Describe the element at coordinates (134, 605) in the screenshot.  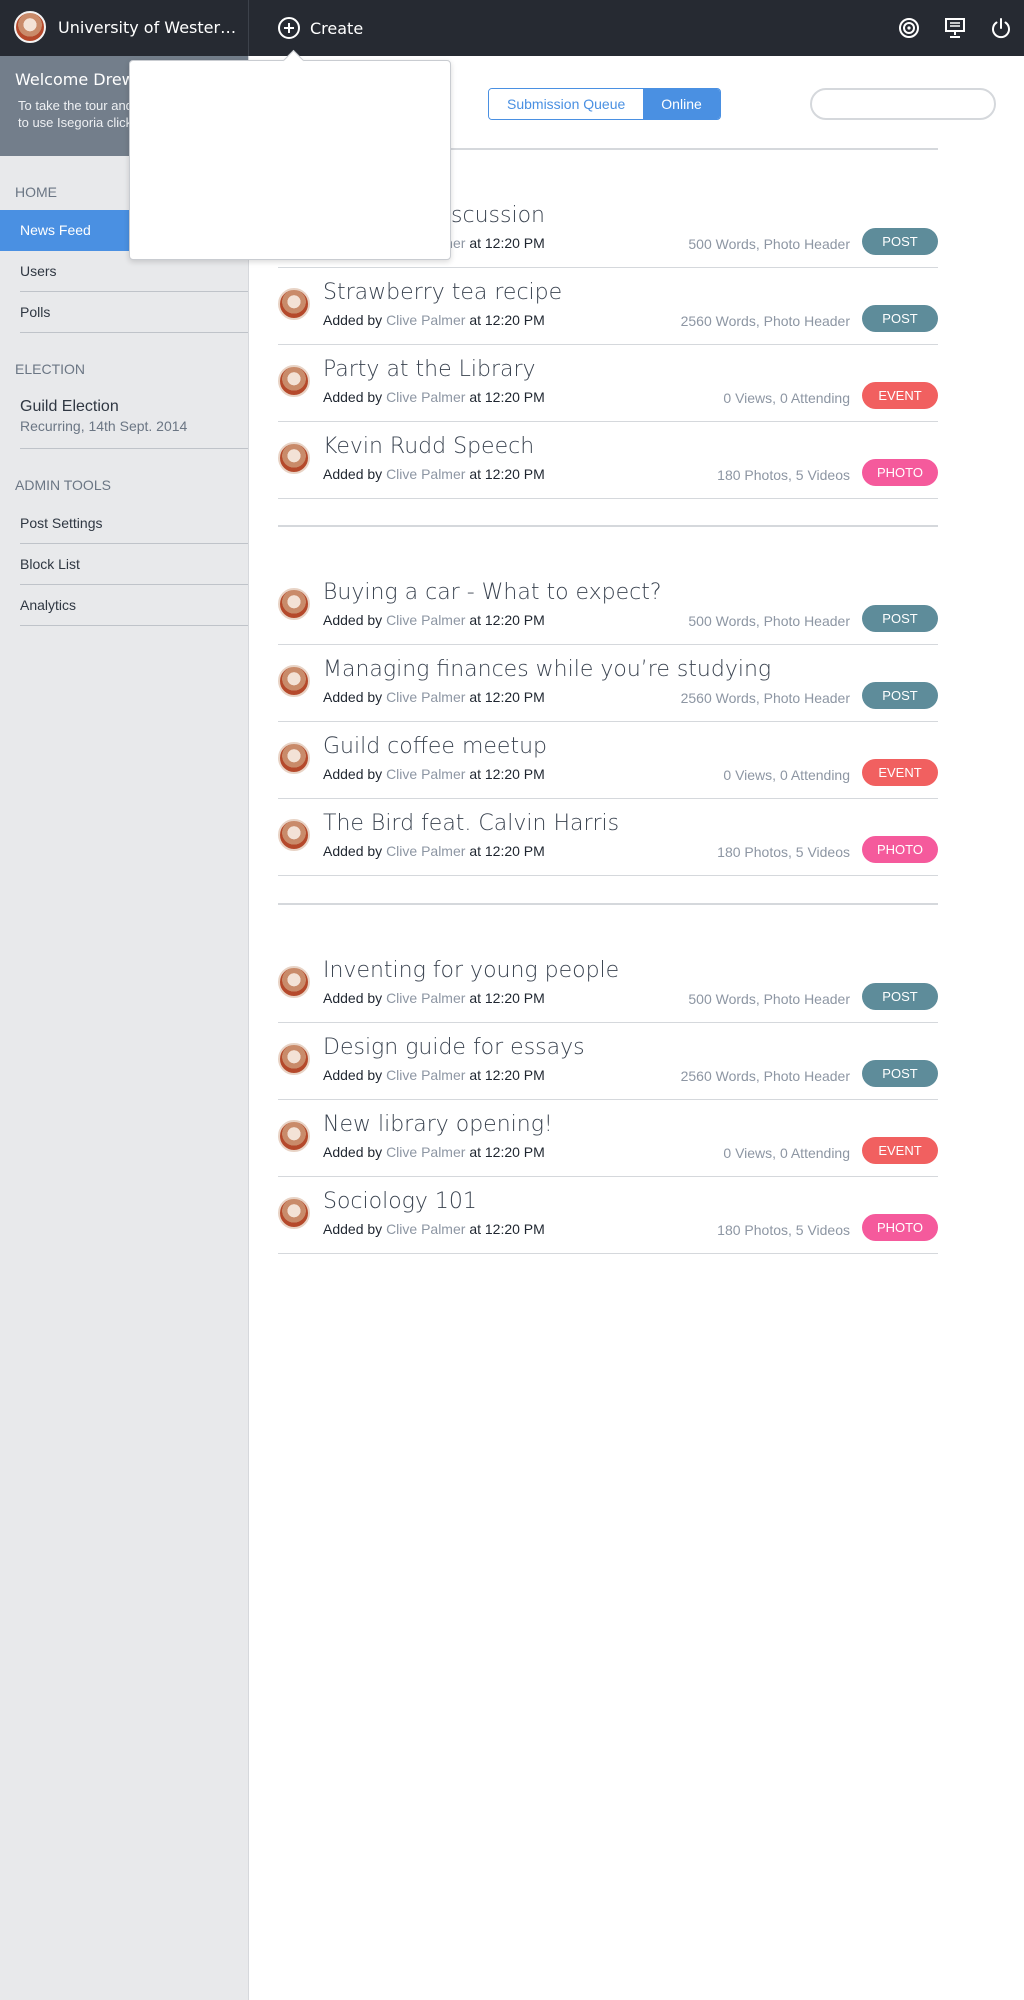
I see `sidebar-item-analytics: Analytics` at that location.